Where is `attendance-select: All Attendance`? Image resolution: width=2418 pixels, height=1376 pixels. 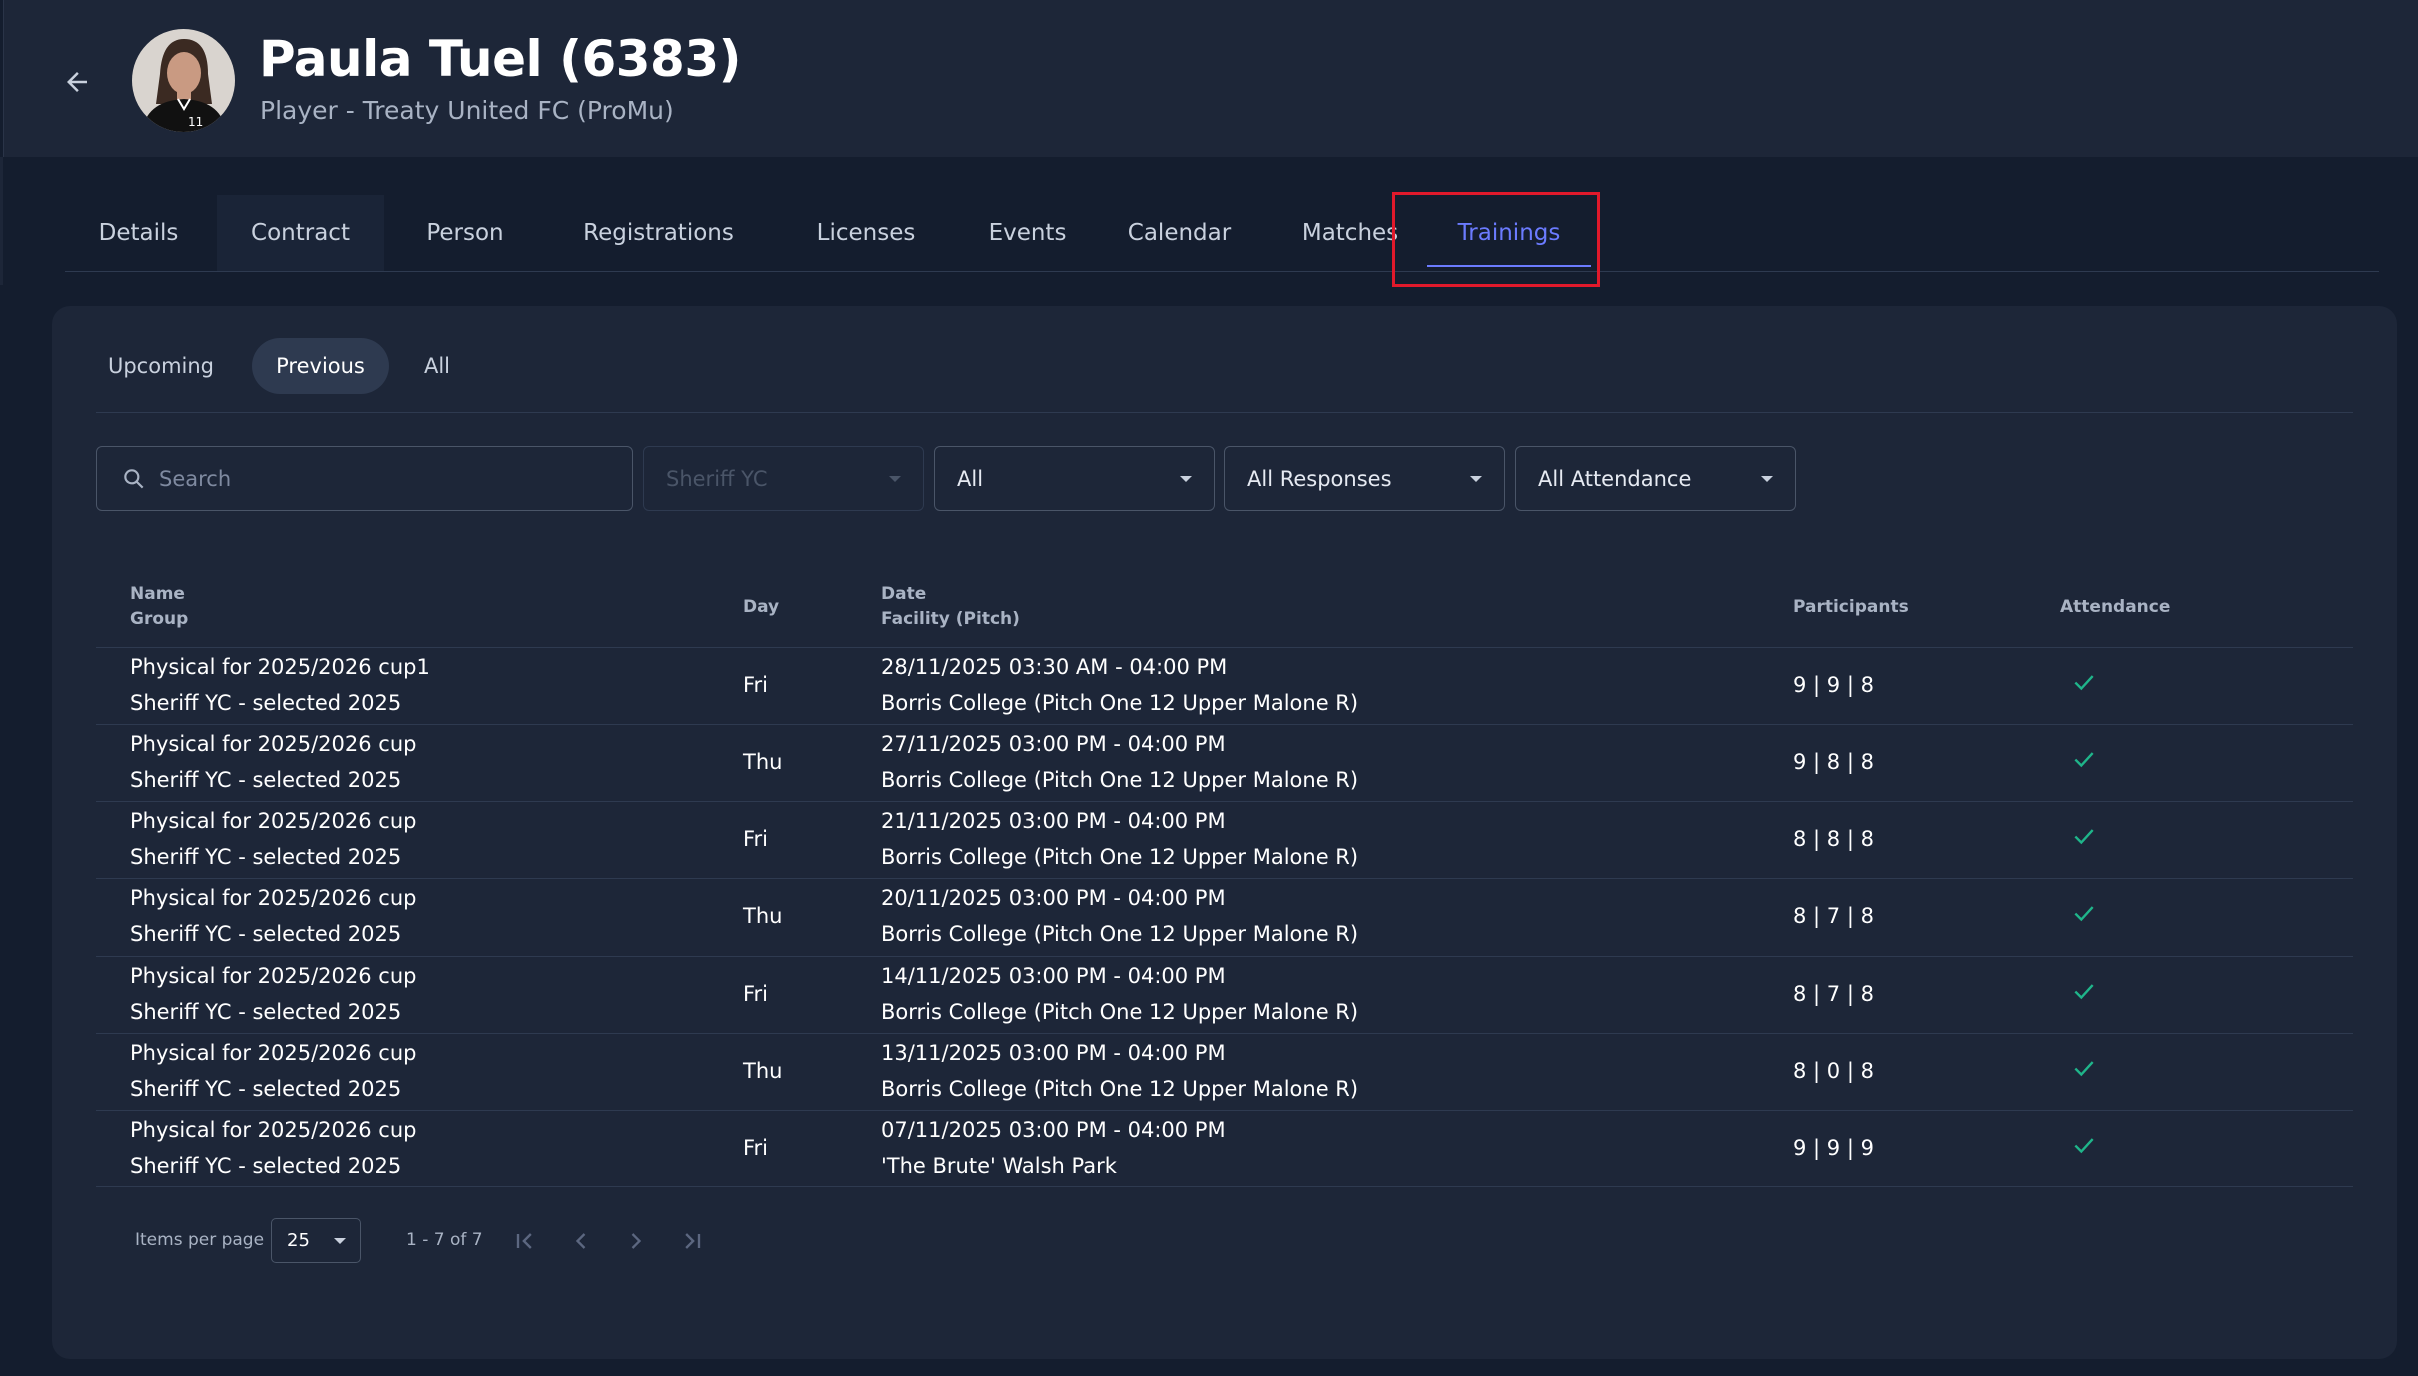
attendance-select: All Attendance is located at coordinates (1655, 478).